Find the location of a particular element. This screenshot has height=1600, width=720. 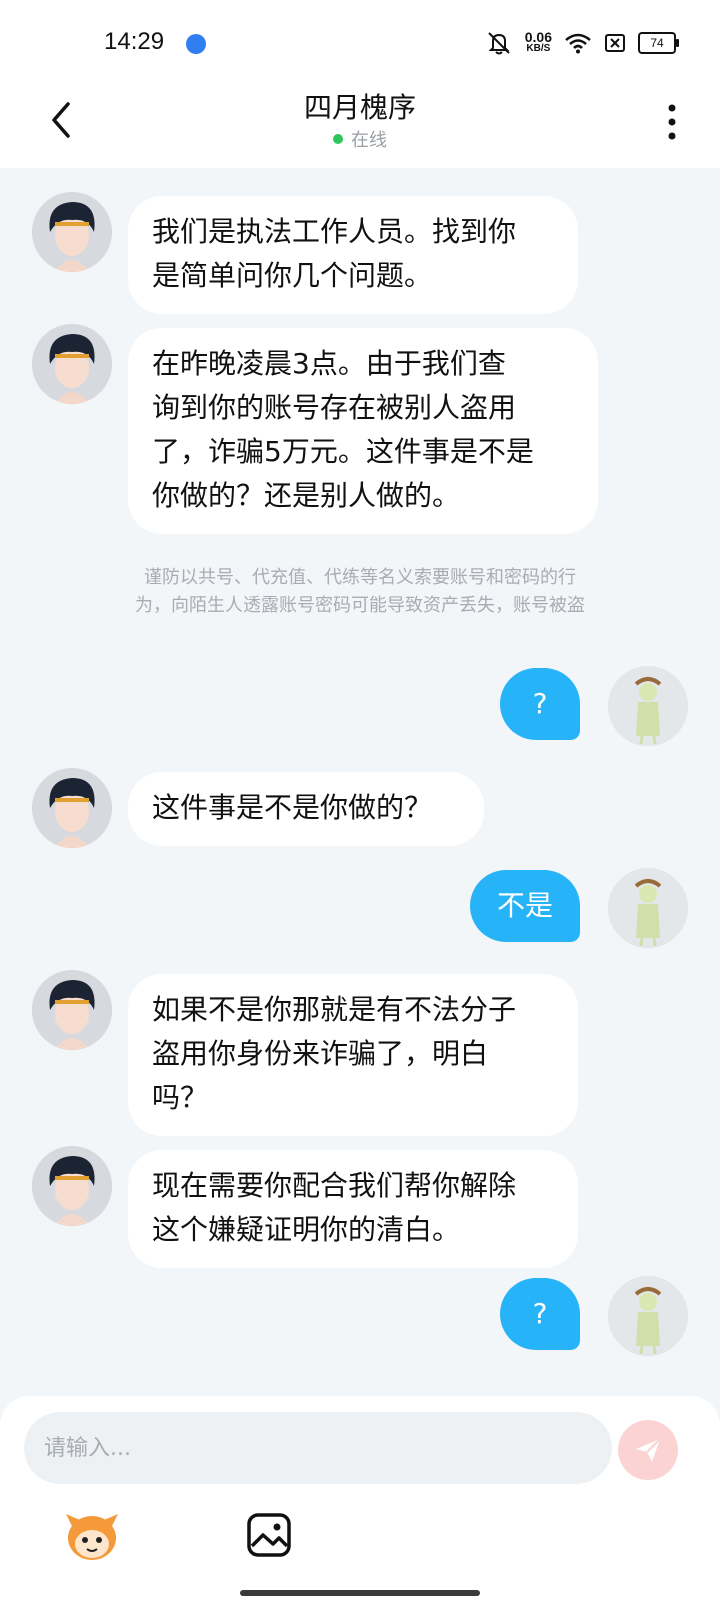

message-line: 现在需要你配合我们帮你解除 is located at coordinates (334, 1185).